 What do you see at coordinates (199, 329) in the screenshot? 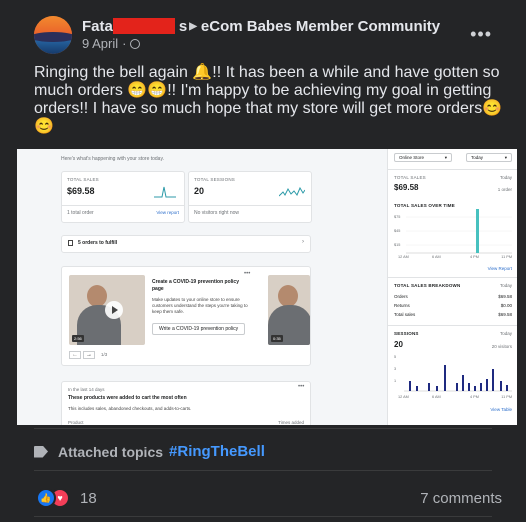
I see `write-covid-policy-button: Write a COVID-19 prevention policy` at bounding box center [199, 329].